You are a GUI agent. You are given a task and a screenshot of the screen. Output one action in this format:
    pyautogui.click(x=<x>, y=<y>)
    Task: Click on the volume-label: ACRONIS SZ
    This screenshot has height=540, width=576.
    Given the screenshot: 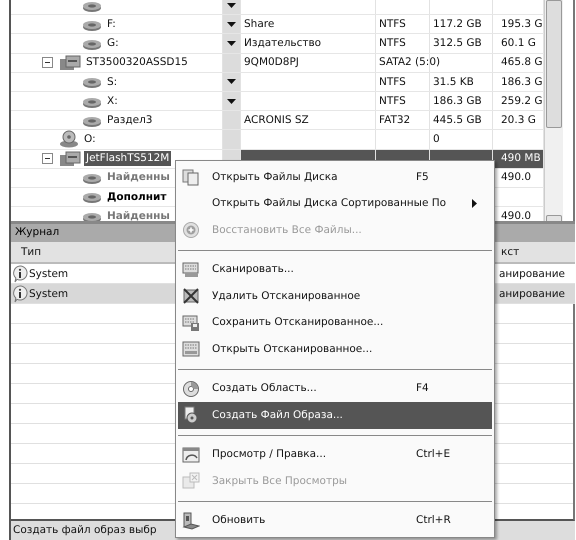 What is the action you would take?
    pyautogui.click(x=276, y=120)
    